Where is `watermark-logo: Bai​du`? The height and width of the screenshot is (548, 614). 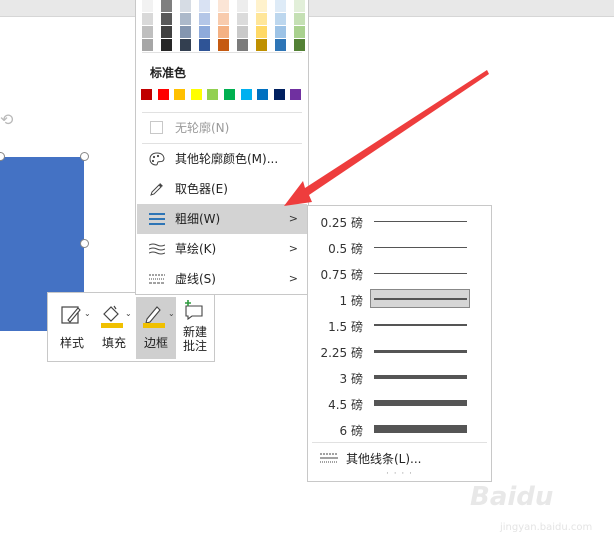 watermark-logo: Bai​du is located at coordinates (512, 497).